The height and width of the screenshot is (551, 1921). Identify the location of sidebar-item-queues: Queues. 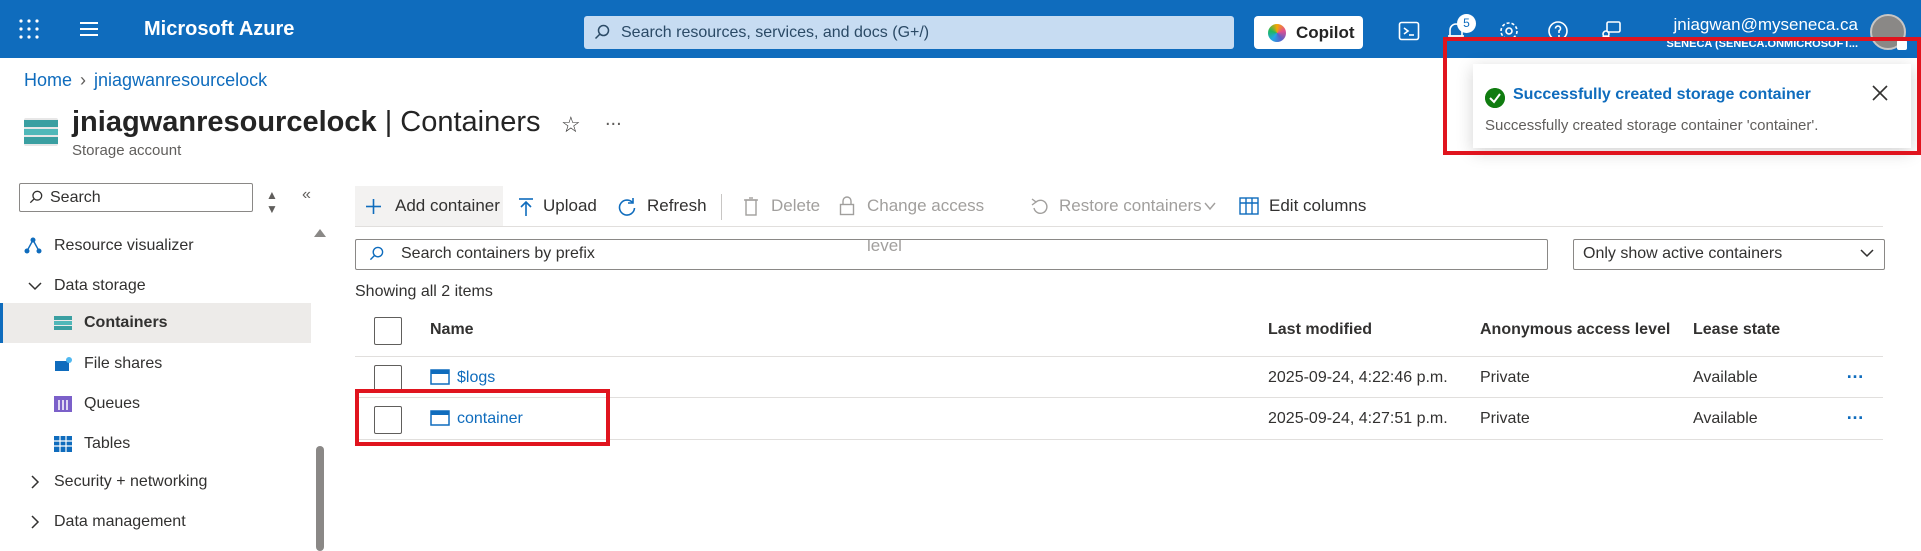
(155, 404).